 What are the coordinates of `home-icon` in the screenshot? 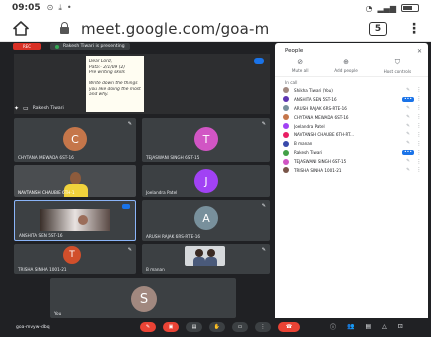 It's located at (21, 28).